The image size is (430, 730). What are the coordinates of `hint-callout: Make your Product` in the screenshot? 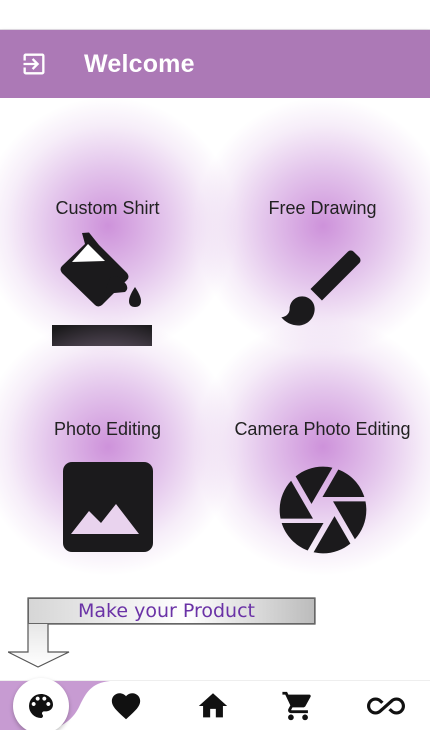 It's located at (171, 611).